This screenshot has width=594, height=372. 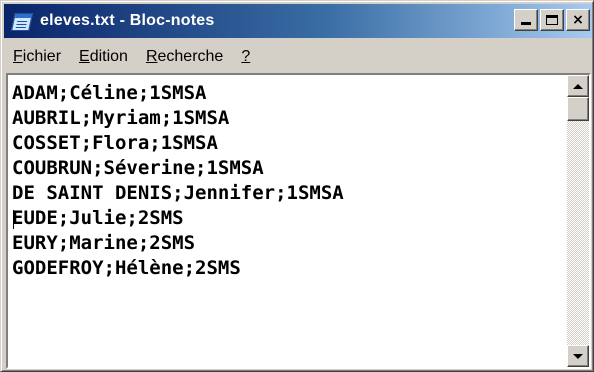 What do you see at coordinates (104, 243) in the screenshot?
I see `text-line: EURY;Marine;2SMS` at bounding box center [104, 243].